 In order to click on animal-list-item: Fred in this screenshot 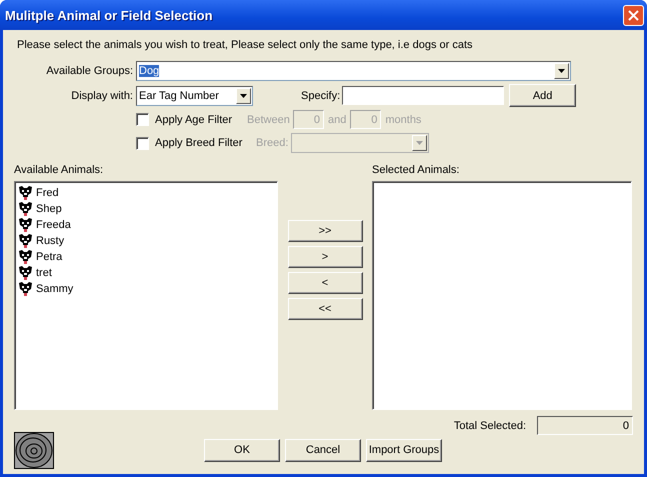, I will do `click(146, 193)`.